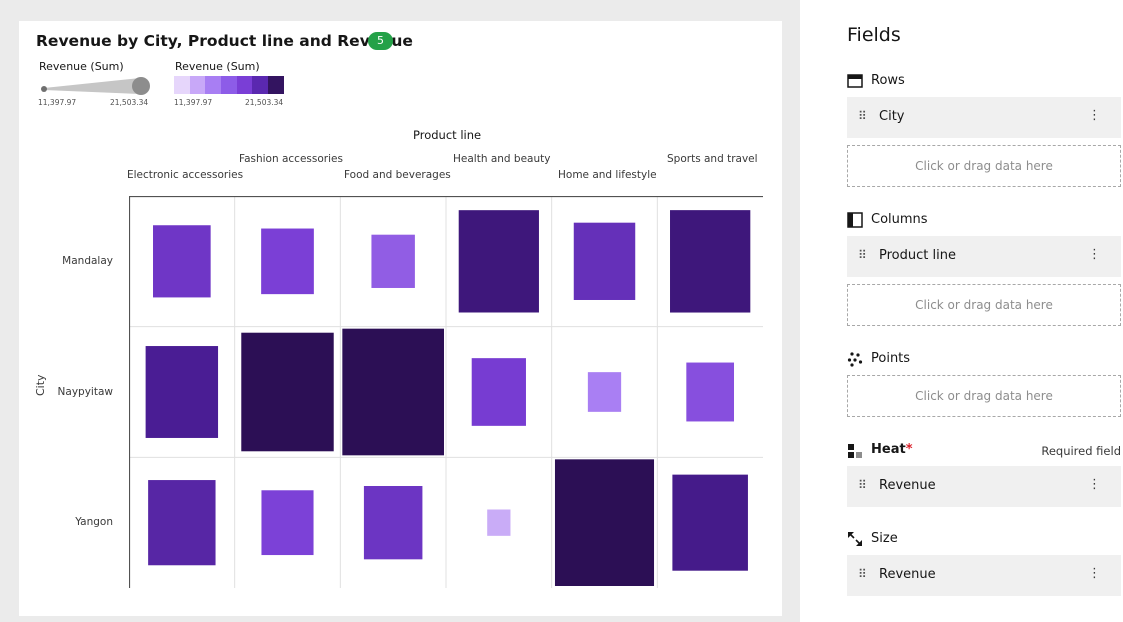  Describe the element at coordinates (909, 449) in the screenshot. I see `required-asterisk: *` at that location.